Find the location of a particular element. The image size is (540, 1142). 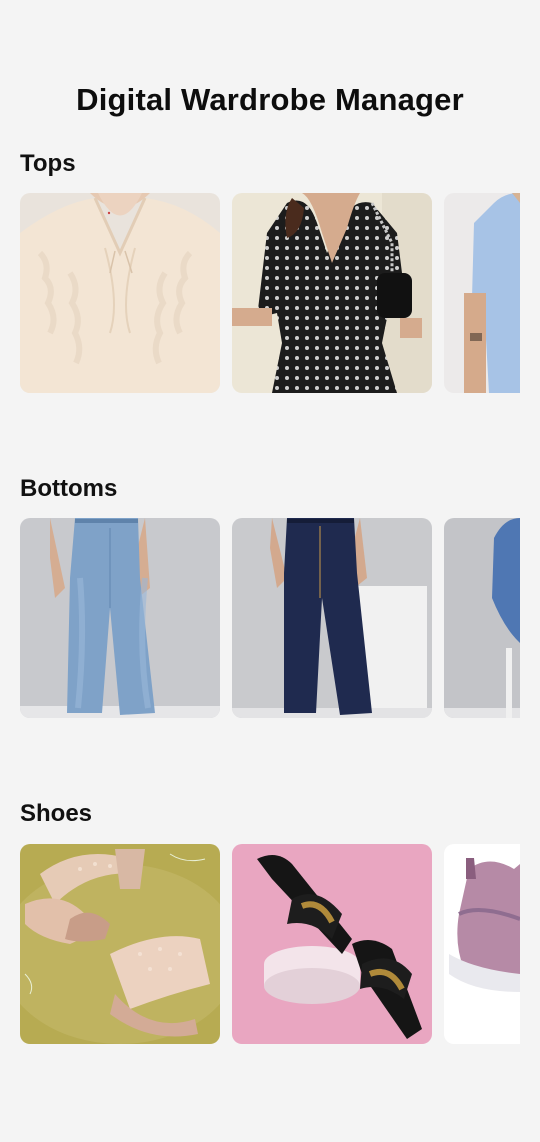

pink-sneaker-photo is located at coordinates (482, 944).